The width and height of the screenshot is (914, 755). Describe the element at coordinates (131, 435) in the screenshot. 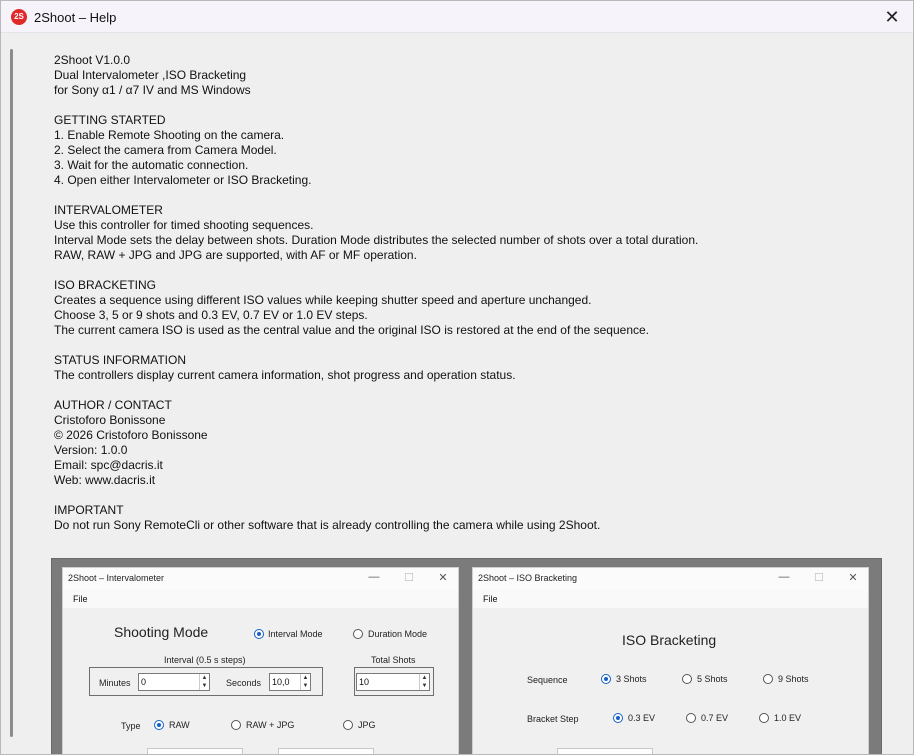

I see `help-line: © 2026 Cristoforo Bonissone` at that location.